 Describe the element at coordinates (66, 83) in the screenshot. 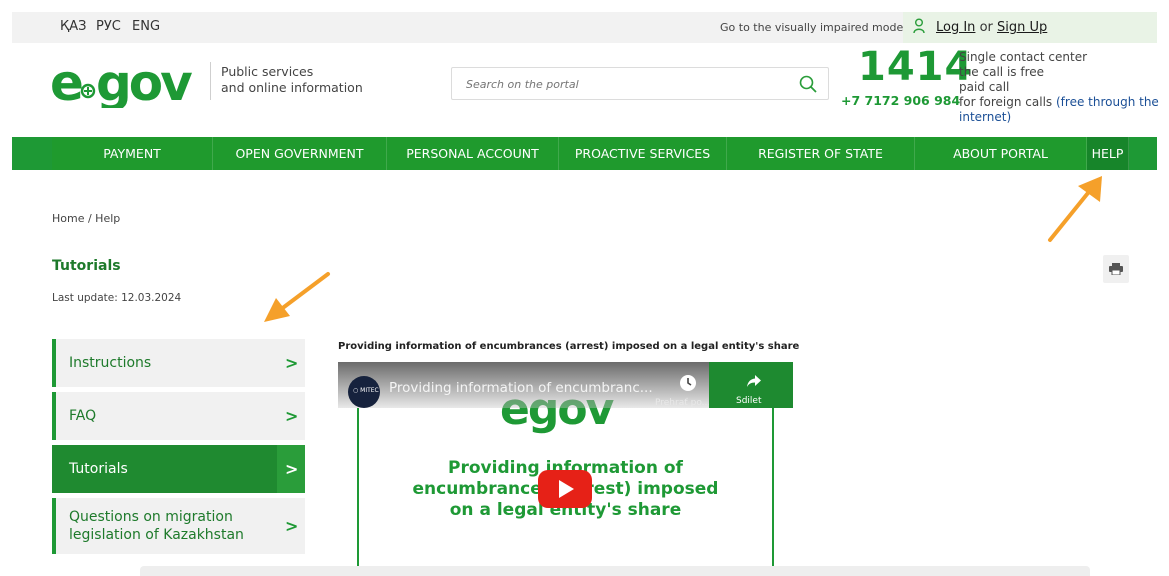

I see `svg-text: e` at that location.